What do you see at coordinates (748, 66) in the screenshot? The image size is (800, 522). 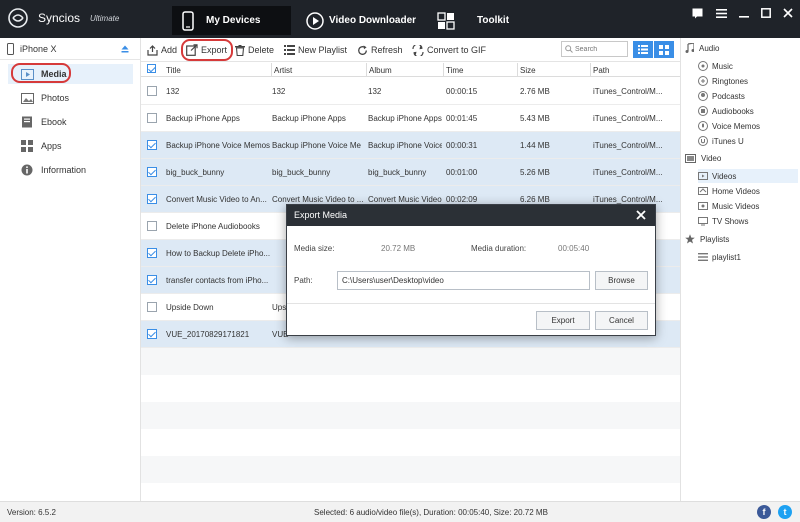 I see `category-item-music: Music` at bounding box center [748, 66].